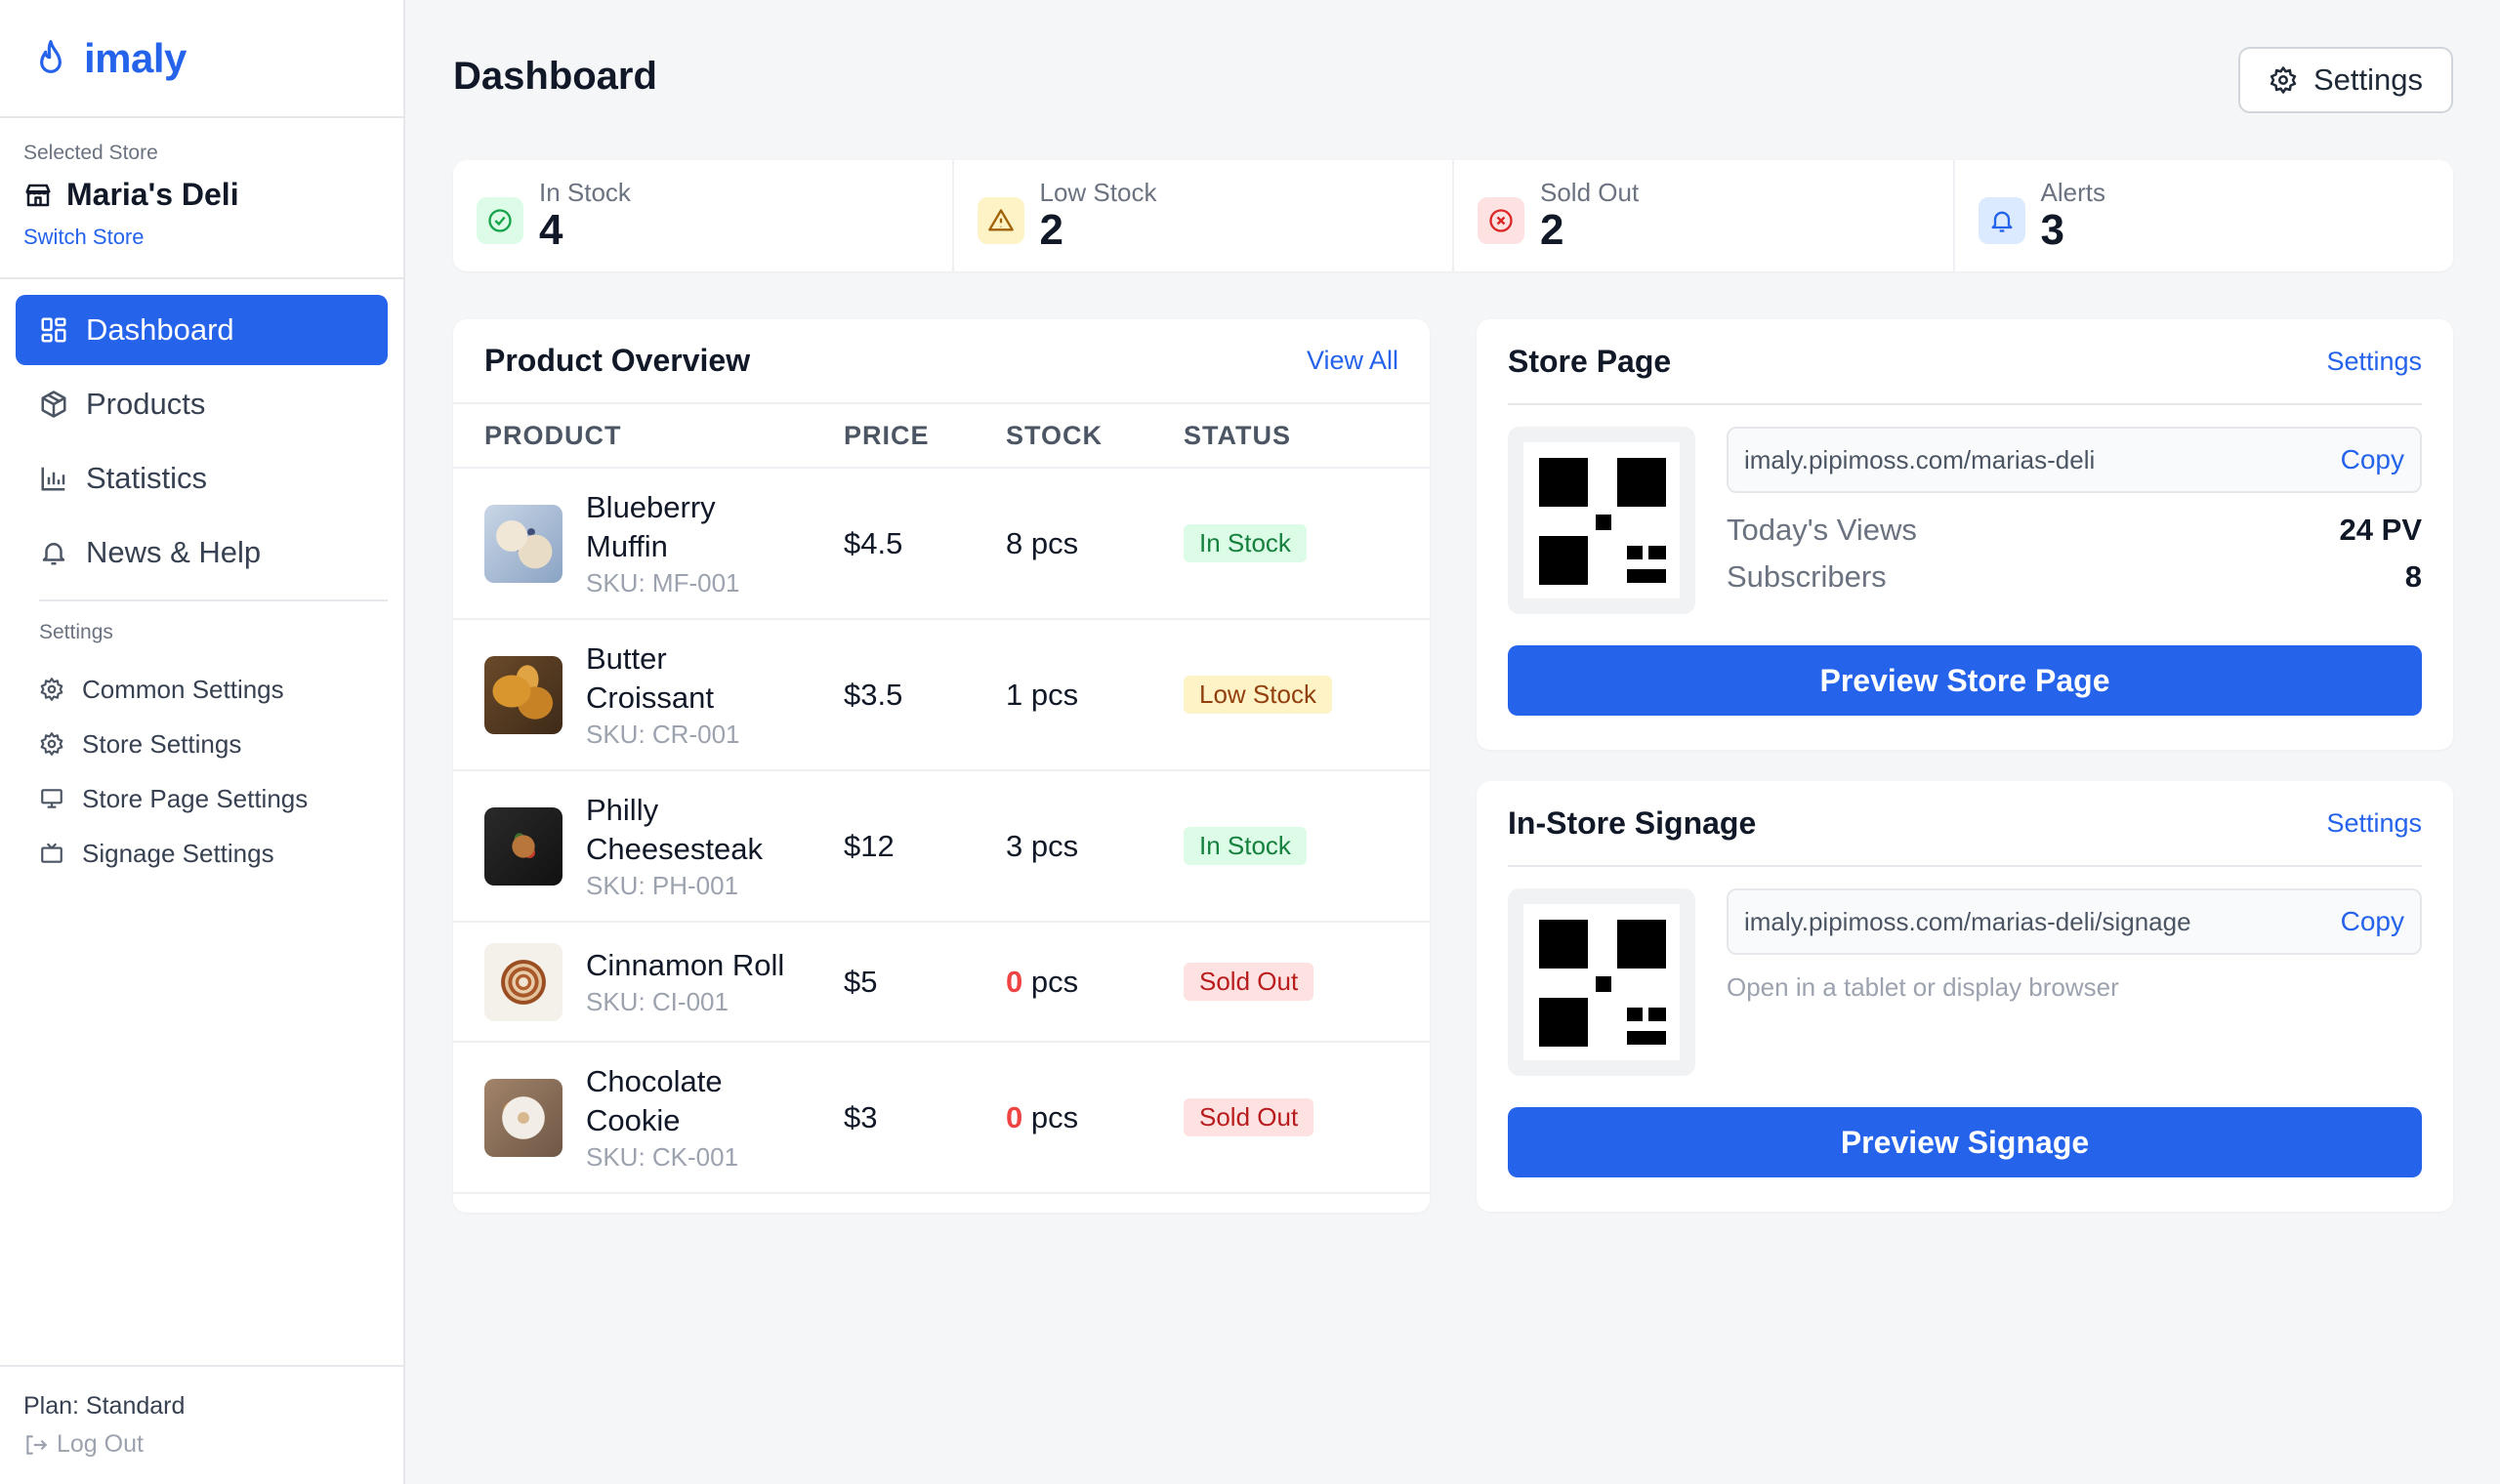 The width and height of the screenshot is (2500, 1484). I want to click on check-circle-icon, so click(500, 221).